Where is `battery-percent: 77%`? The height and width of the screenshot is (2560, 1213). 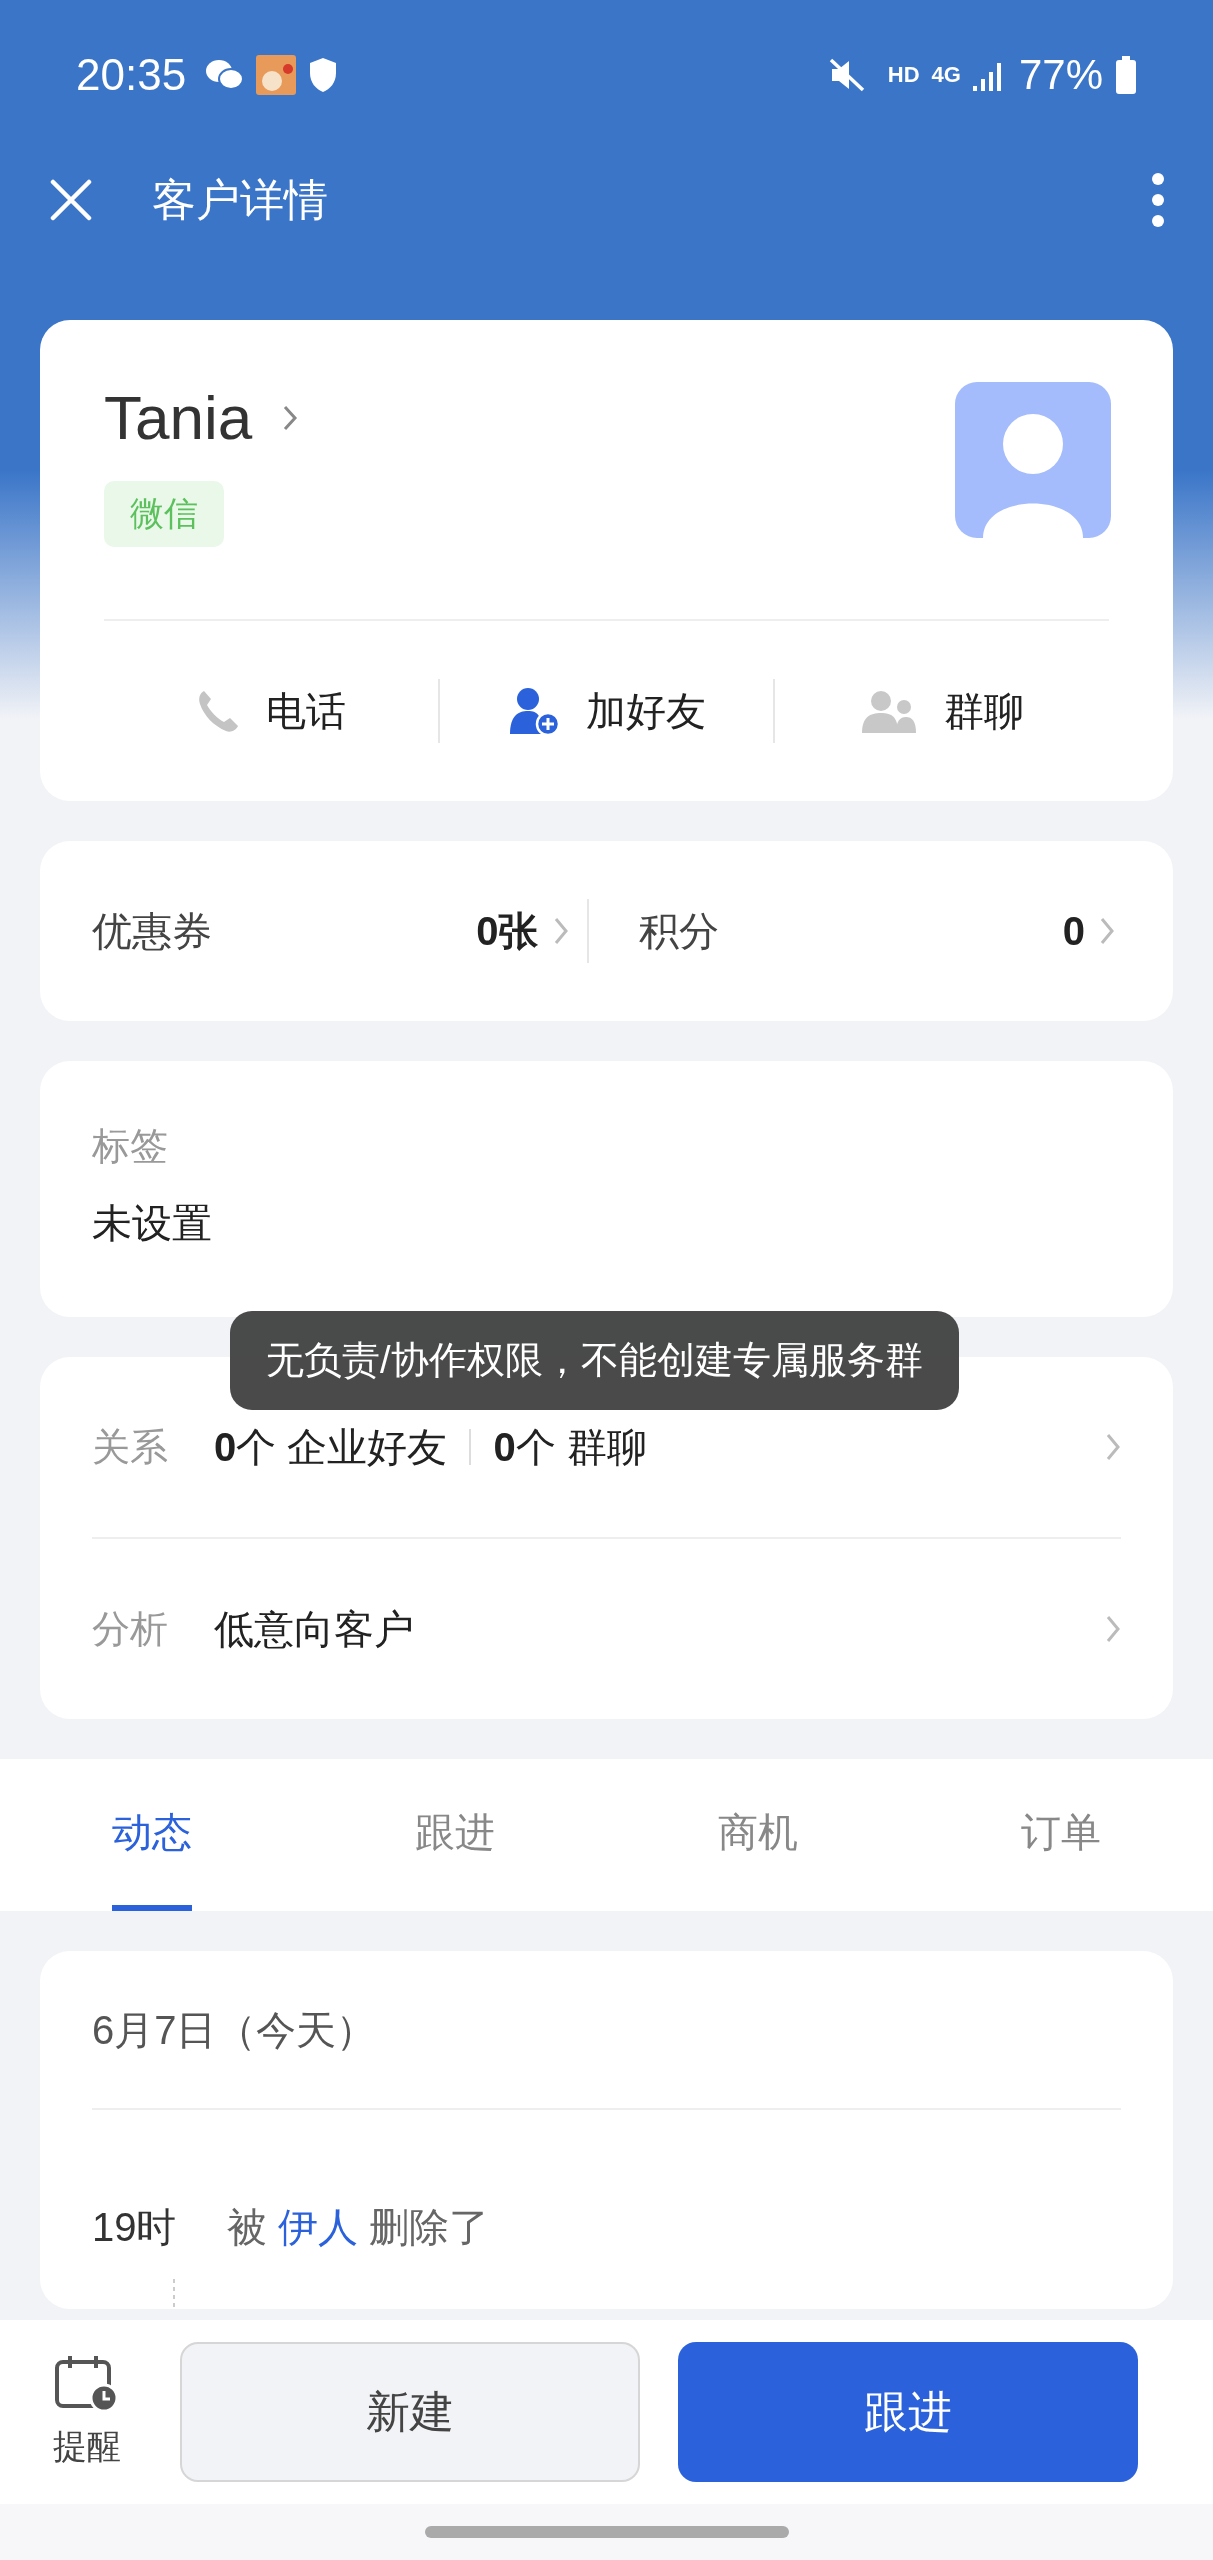
battery-percent: 77% is located at coordinates (1060, 75).